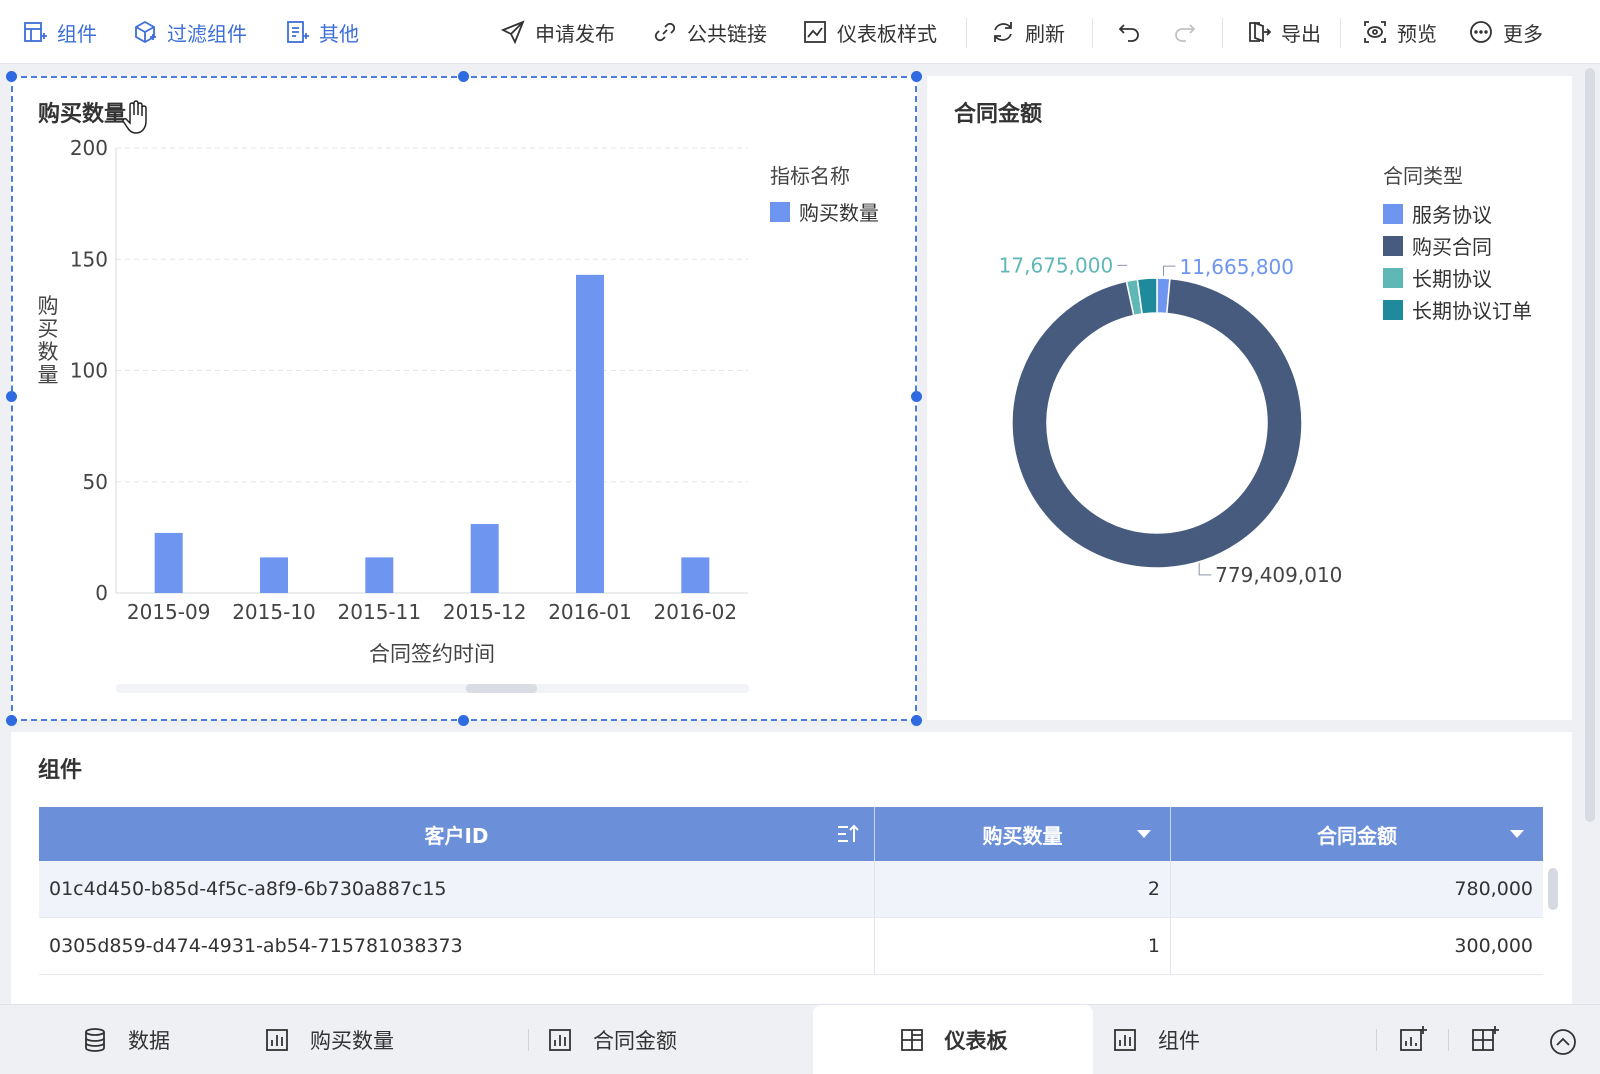  What do you see at coordinates (1493, 946) in the screenshot?
I see `table-cell: 300,000` at bounding box center [1493, 946].